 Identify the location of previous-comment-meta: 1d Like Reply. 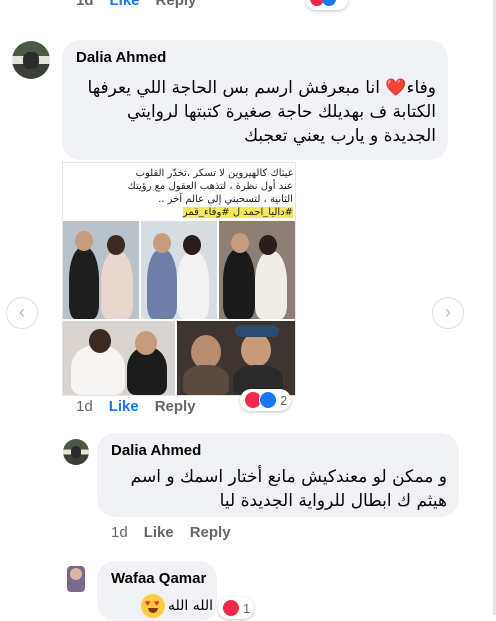
(248, 11).